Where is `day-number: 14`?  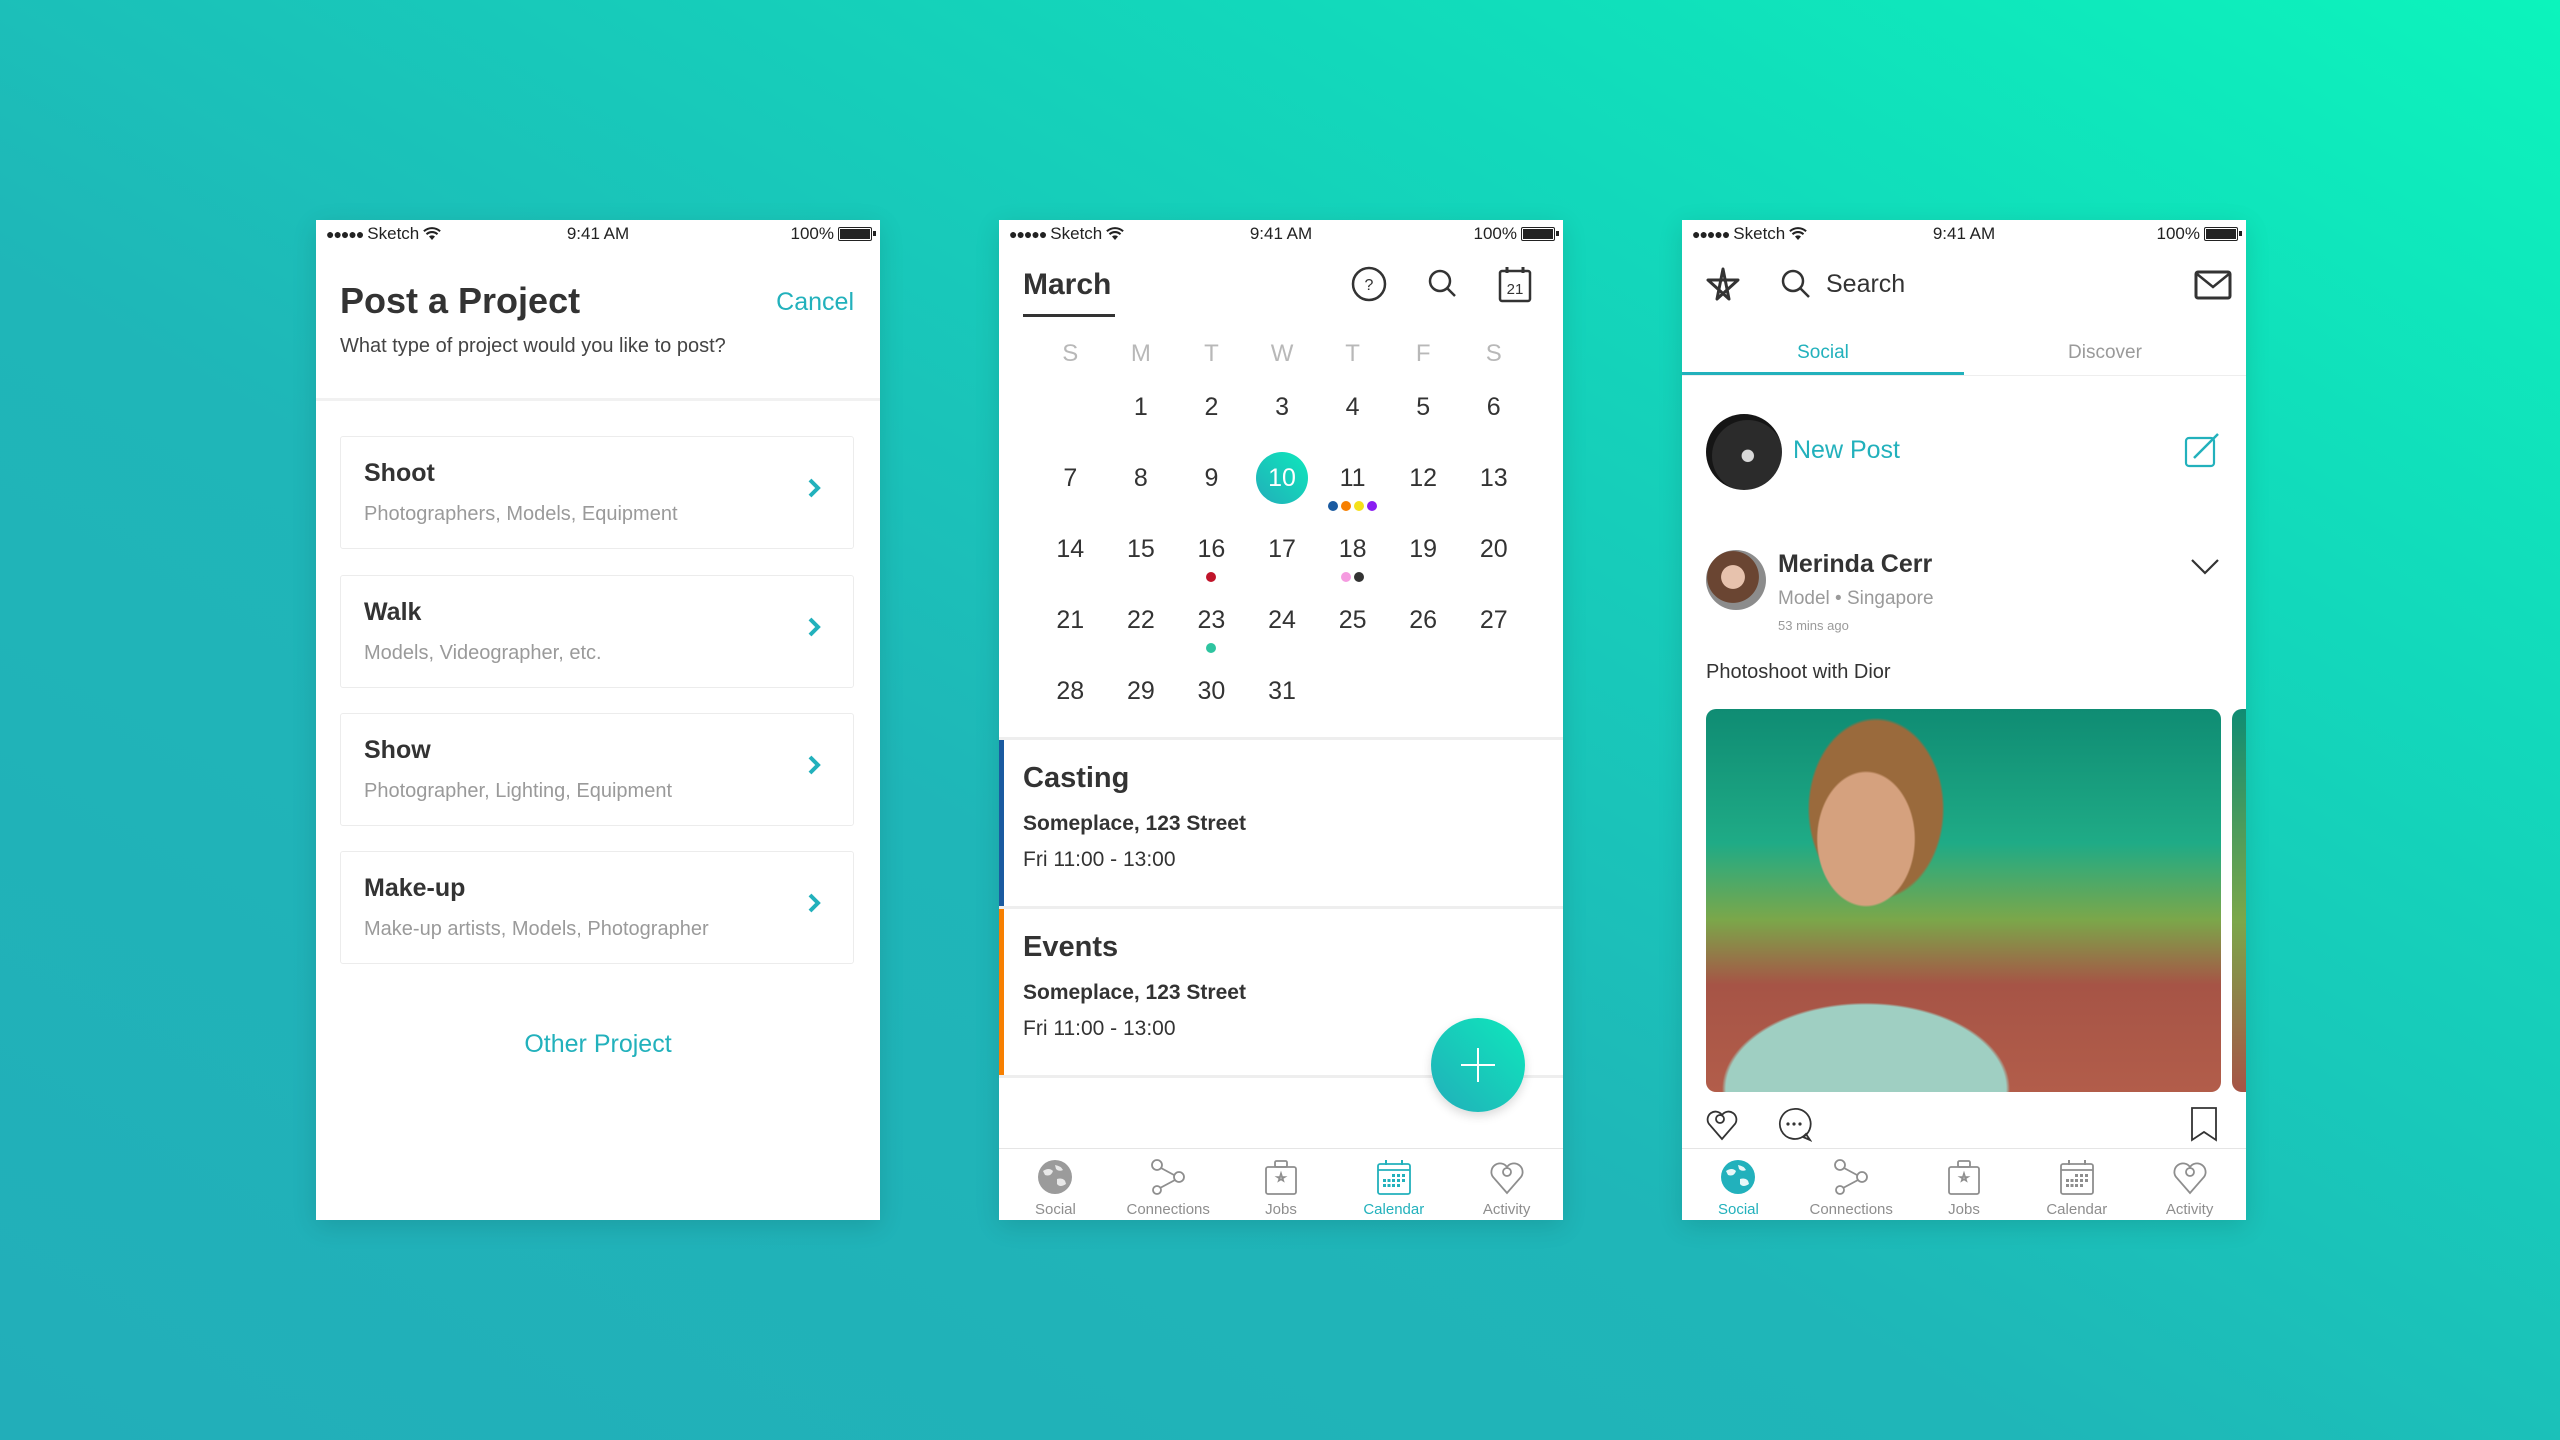
day-number: 14 is located at coordinates (1070, 549).